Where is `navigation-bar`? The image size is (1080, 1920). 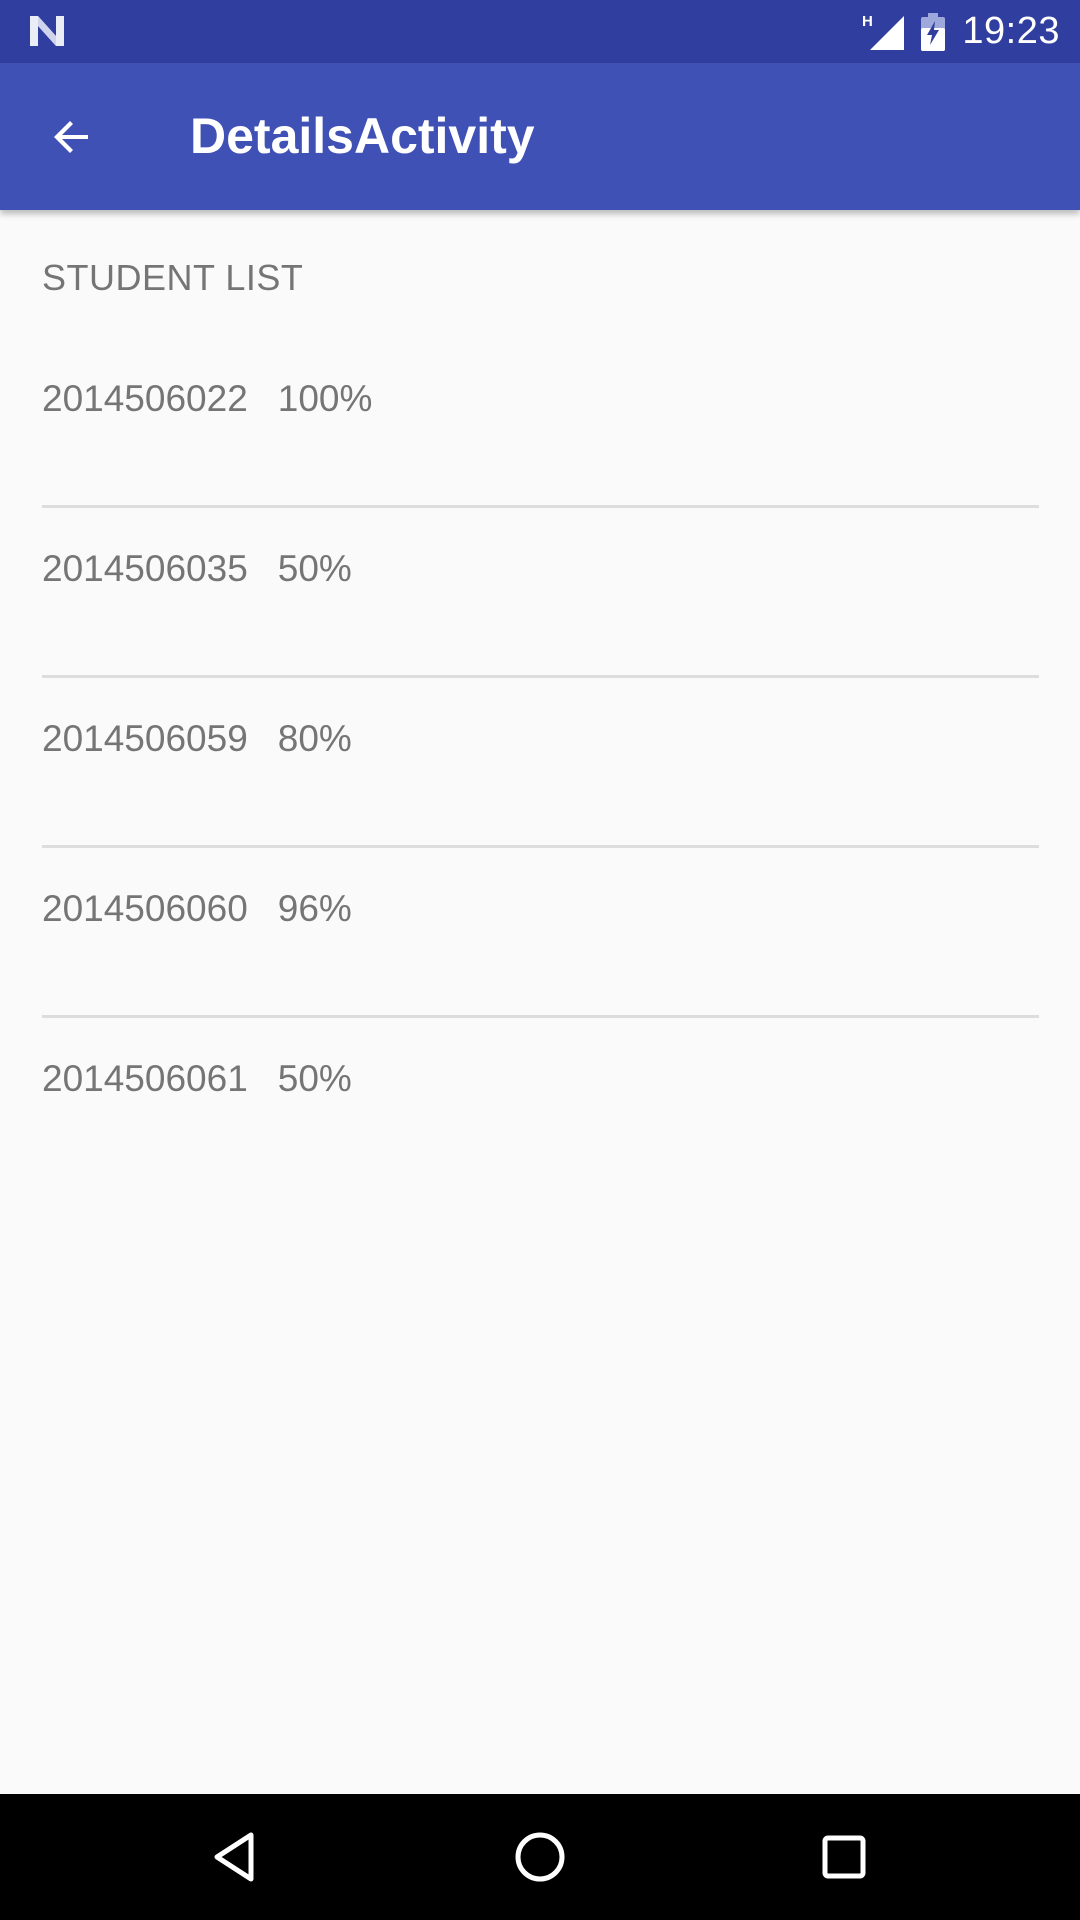
navigation-bar is located at coordinates (540, 1857).